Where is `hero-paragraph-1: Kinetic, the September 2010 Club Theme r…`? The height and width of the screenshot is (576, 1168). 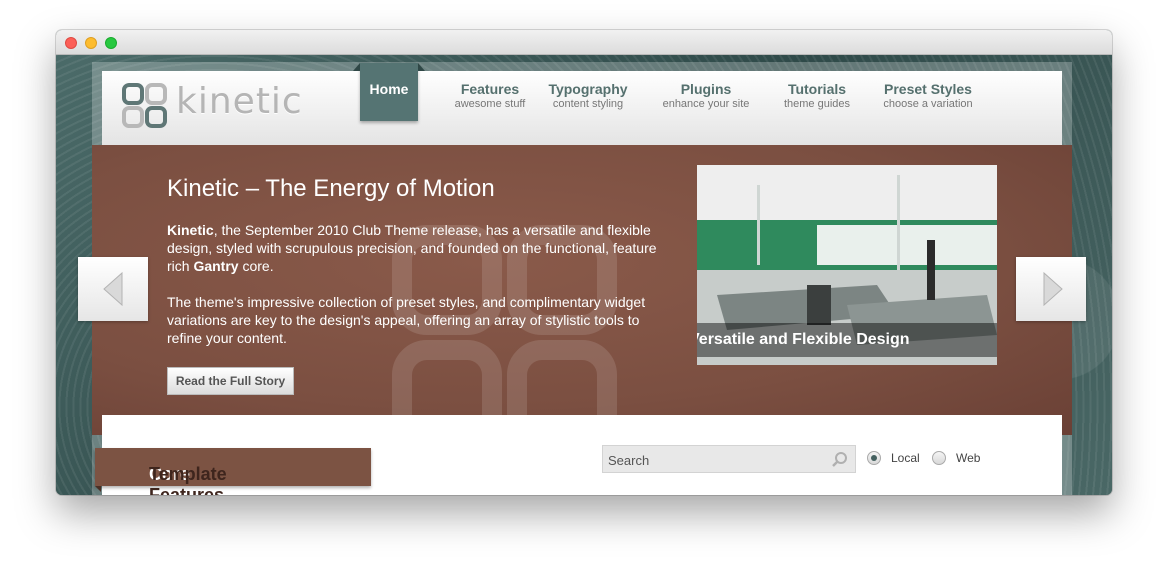 hero-paragraph-1: Kinetic, the September 2010 Club Theme r… is located at coordinates (422, 248).